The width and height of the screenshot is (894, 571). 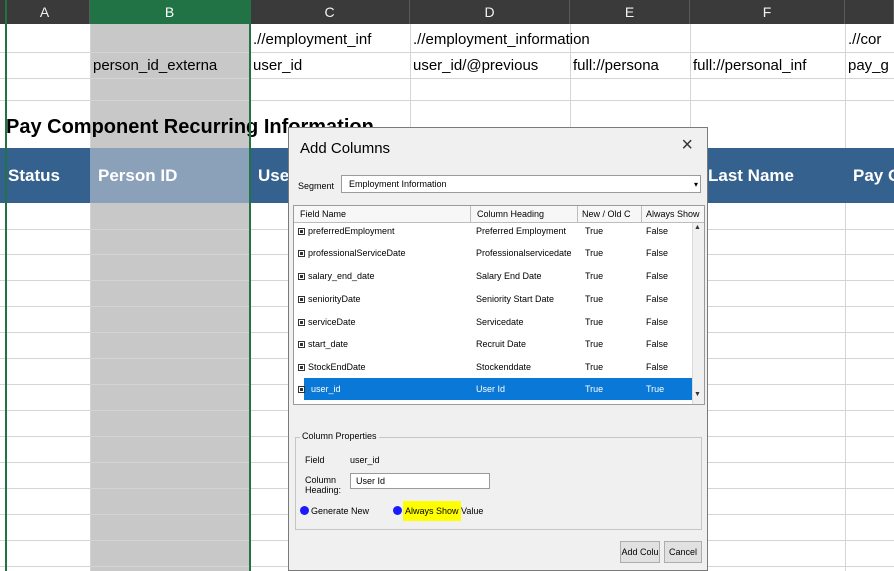 What do you see at coordinates (250, 285) in the screenshot?
I see `selection-border-right` at bounding box center [250, 285].